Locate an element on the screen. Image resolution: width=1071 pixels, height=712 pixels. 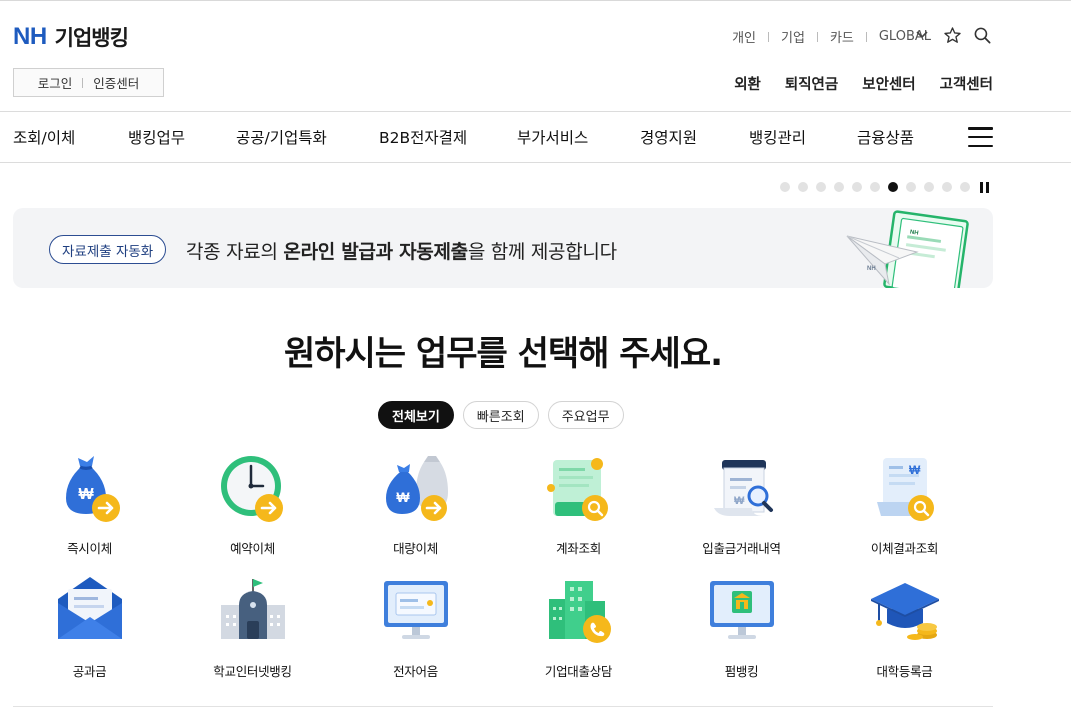
graduation-cap-icon is located at coordinates (905, 611).